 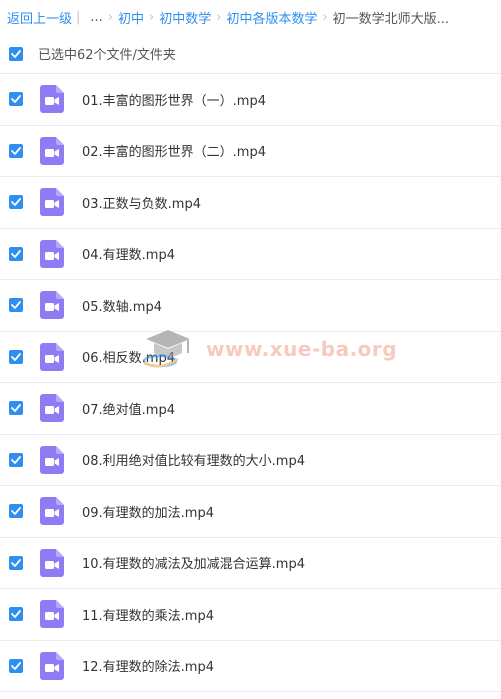 I want to click on file-row: 05.数轴.mp4, so click(x=250, y=306).